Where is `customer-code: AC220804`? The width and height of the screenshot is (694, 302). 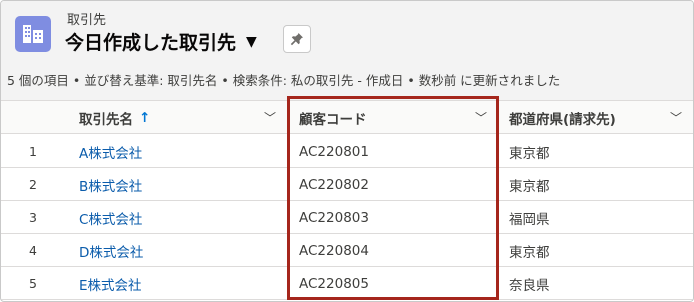
customer-code: AC220804 is located at coordinates (334, 250).